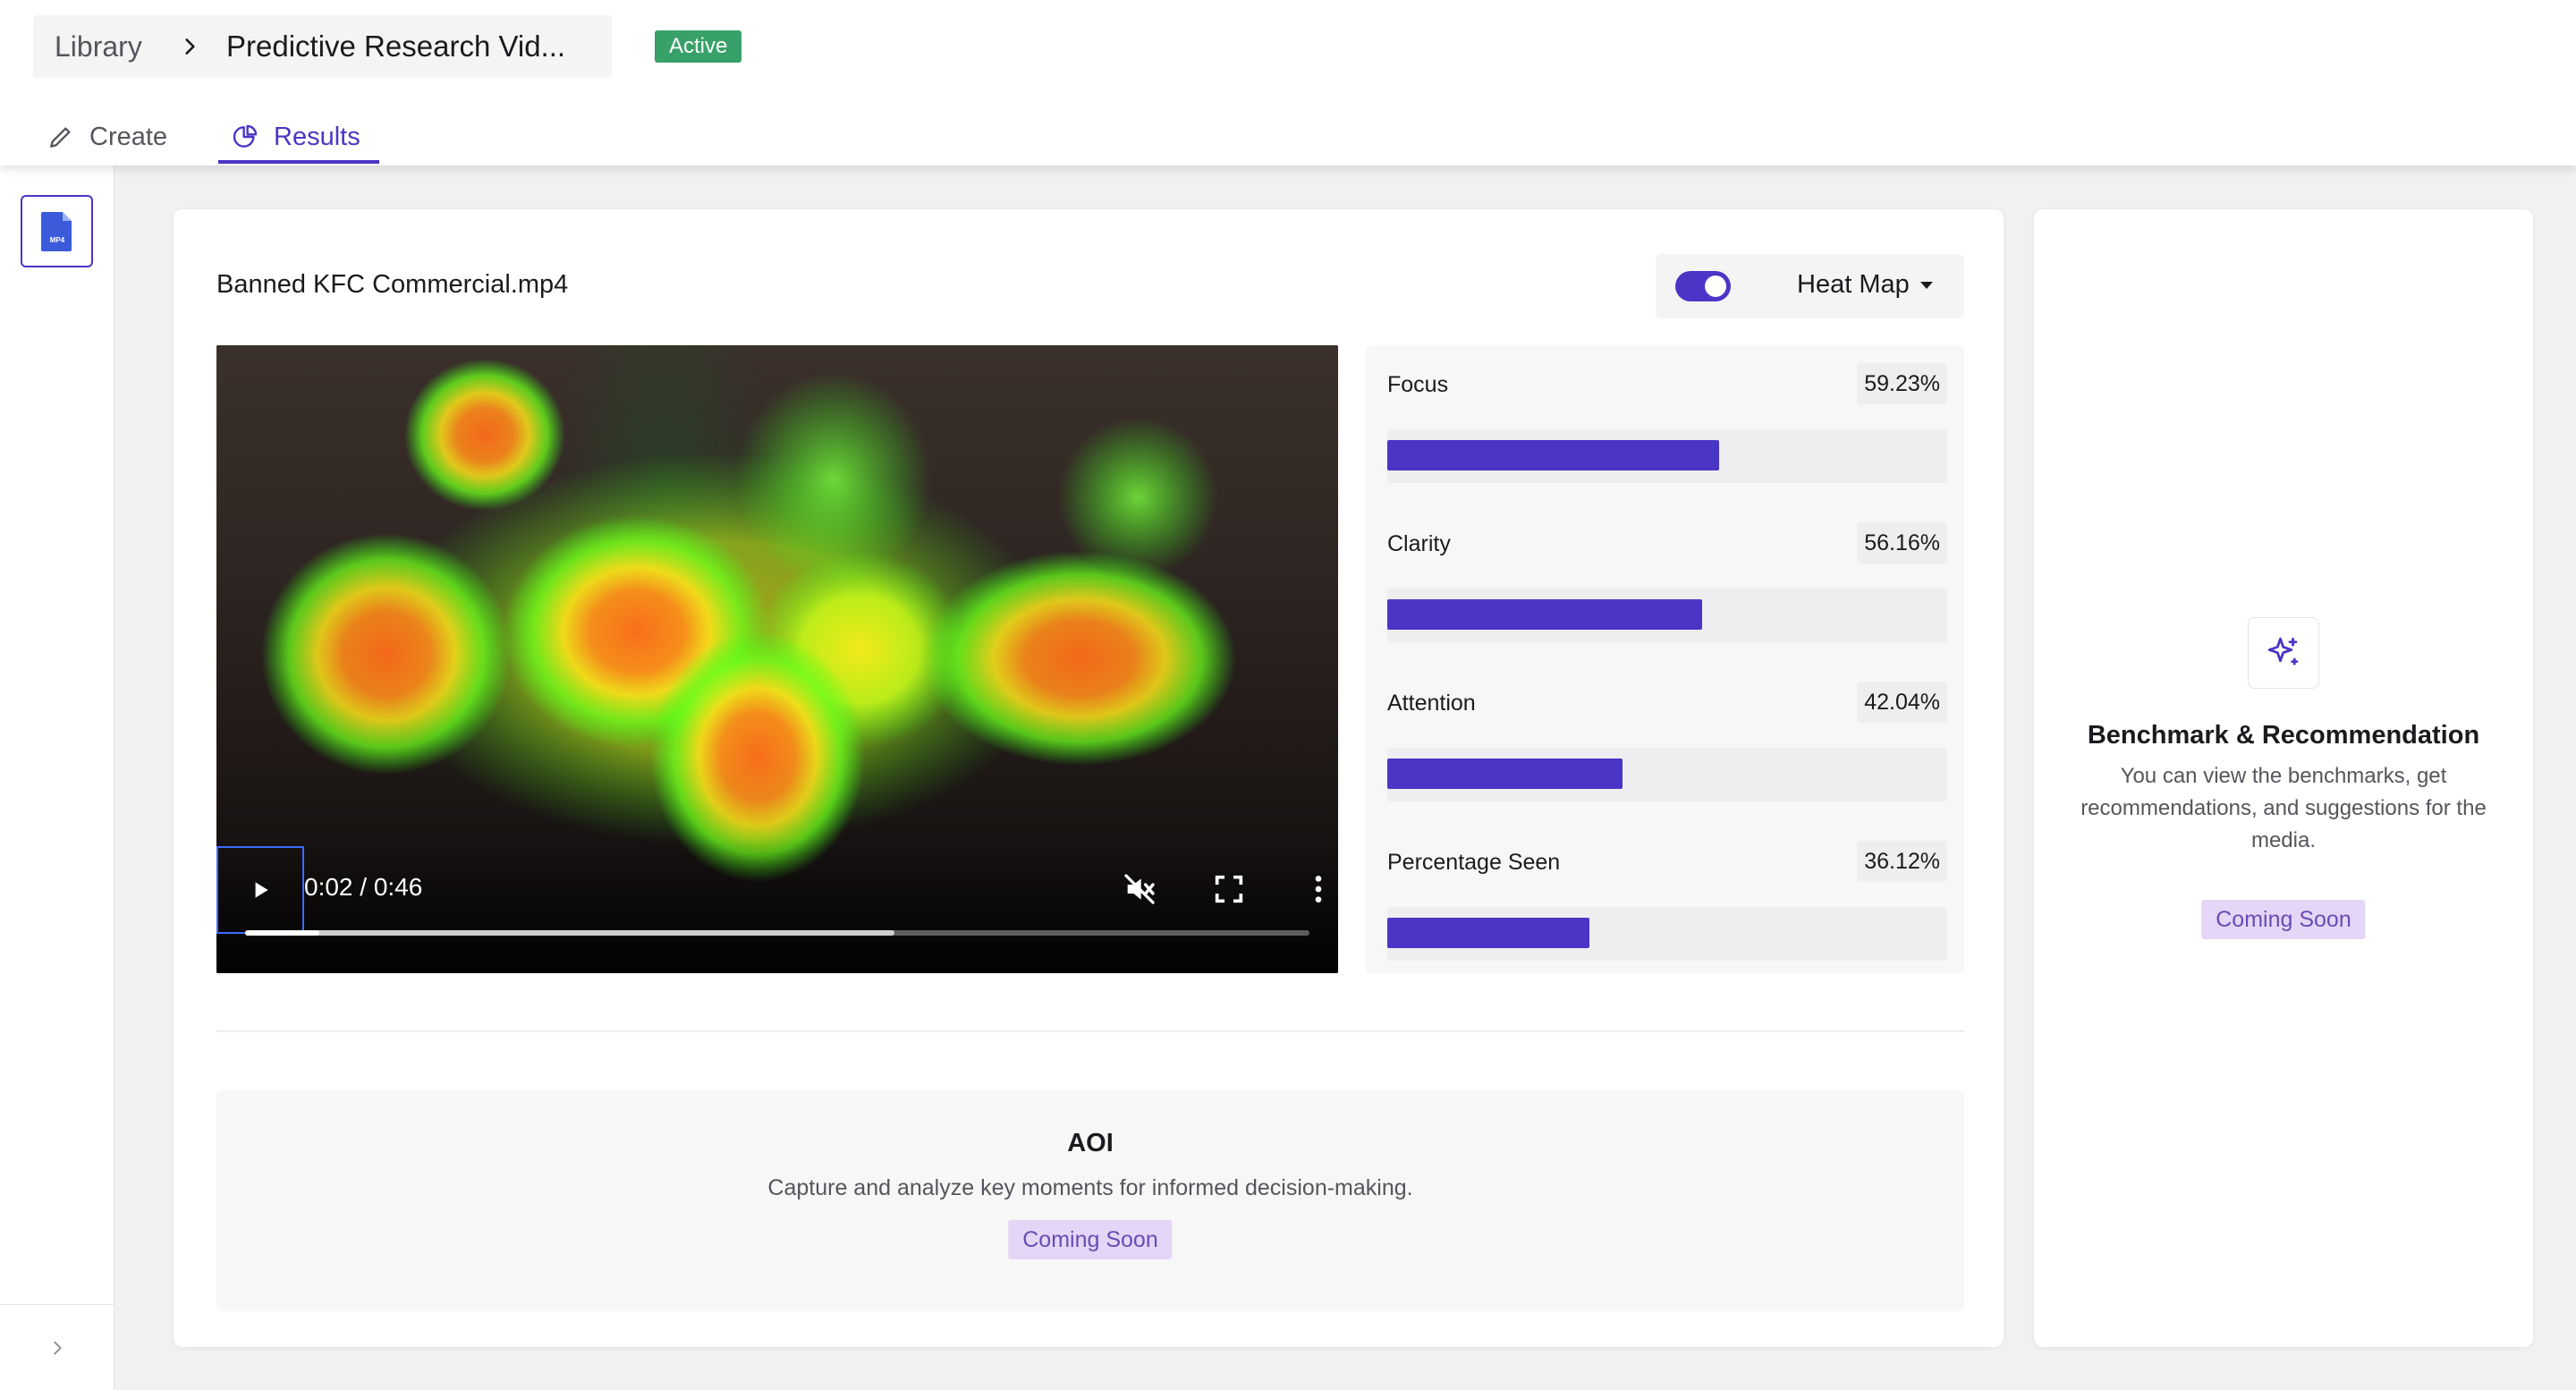 This screenshot has height=1390, width=2576. I want to click on tab-create-label: Create, so click(128, 136).